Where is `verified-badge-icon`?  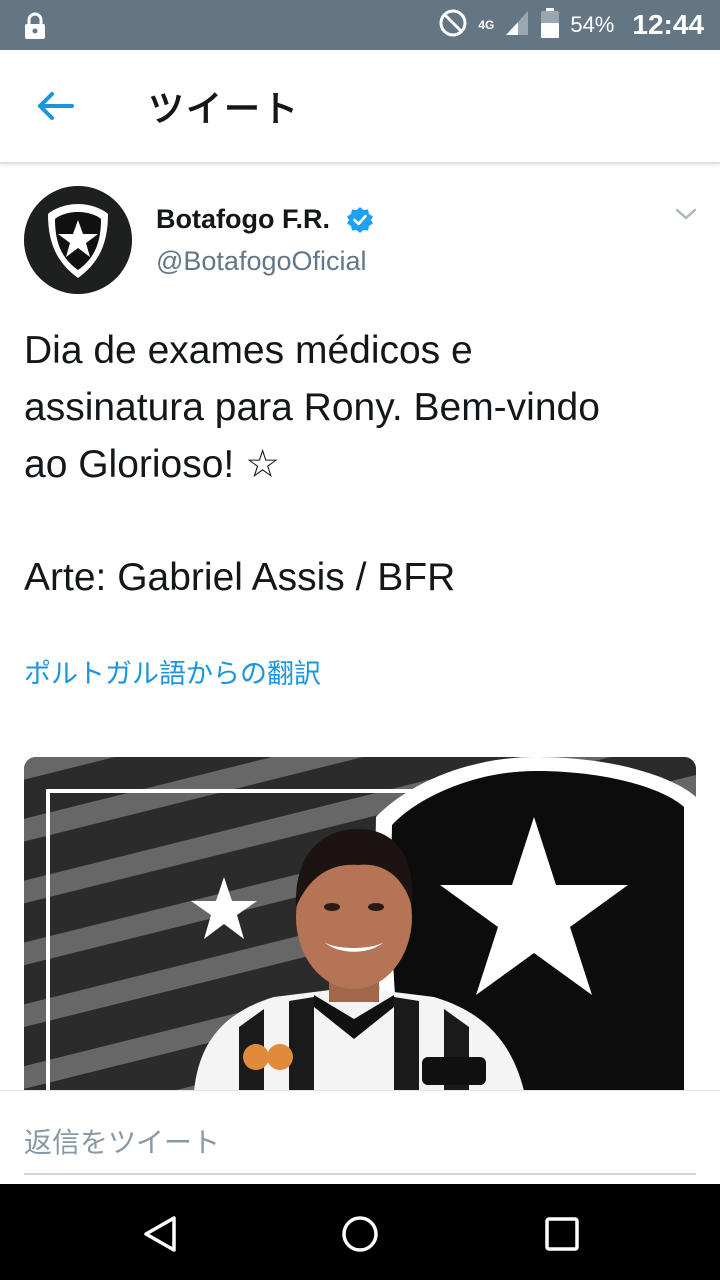 verified-badge-icon is located at coordinates (360, 222).